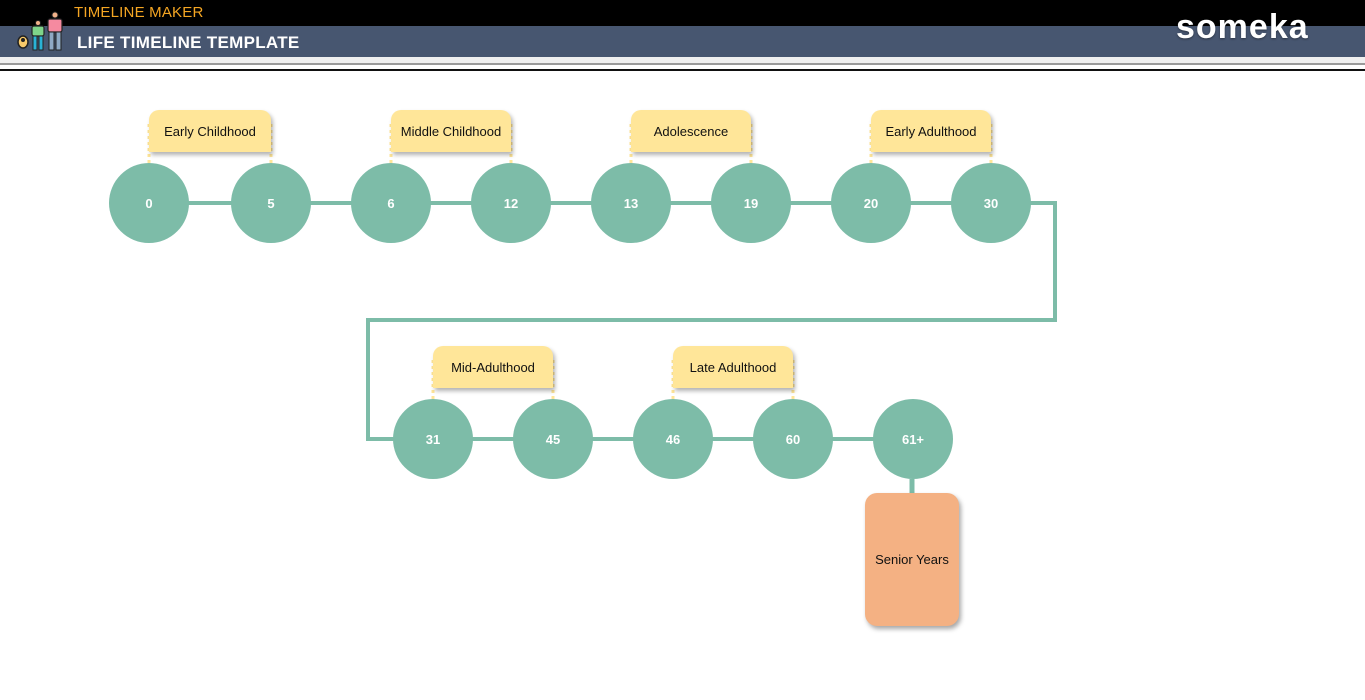 Image resolution: width=1365 pixels, height=700 pixels. Describe the element at coordinates (673, 439) in the screenshot. I see `timeline-node: 46` at that location.